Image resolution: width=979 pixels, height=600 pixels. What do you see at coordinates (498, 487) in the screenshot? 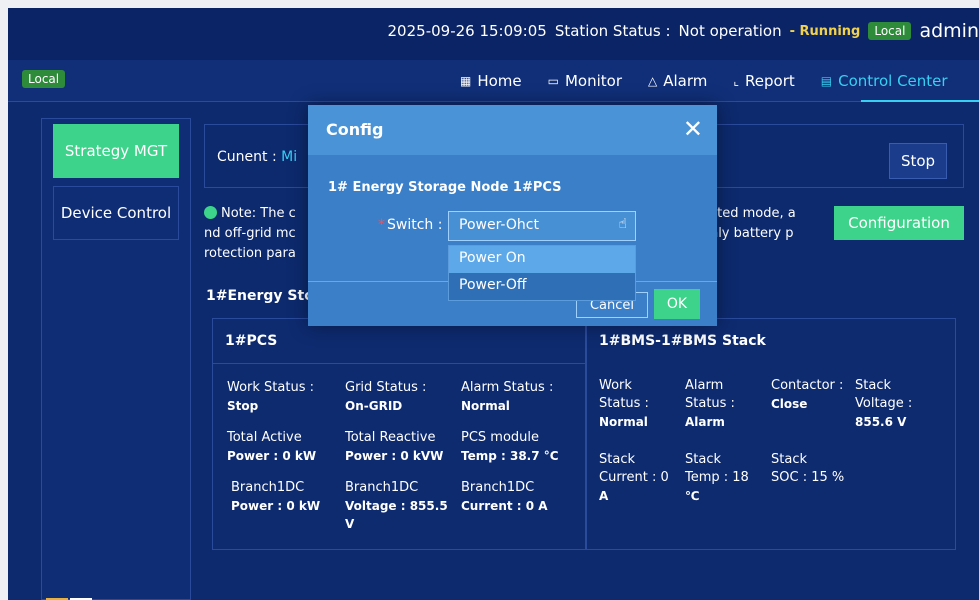
I see `pcs-branch-current-label: Branch1DC` at bounding box center [498, 487].